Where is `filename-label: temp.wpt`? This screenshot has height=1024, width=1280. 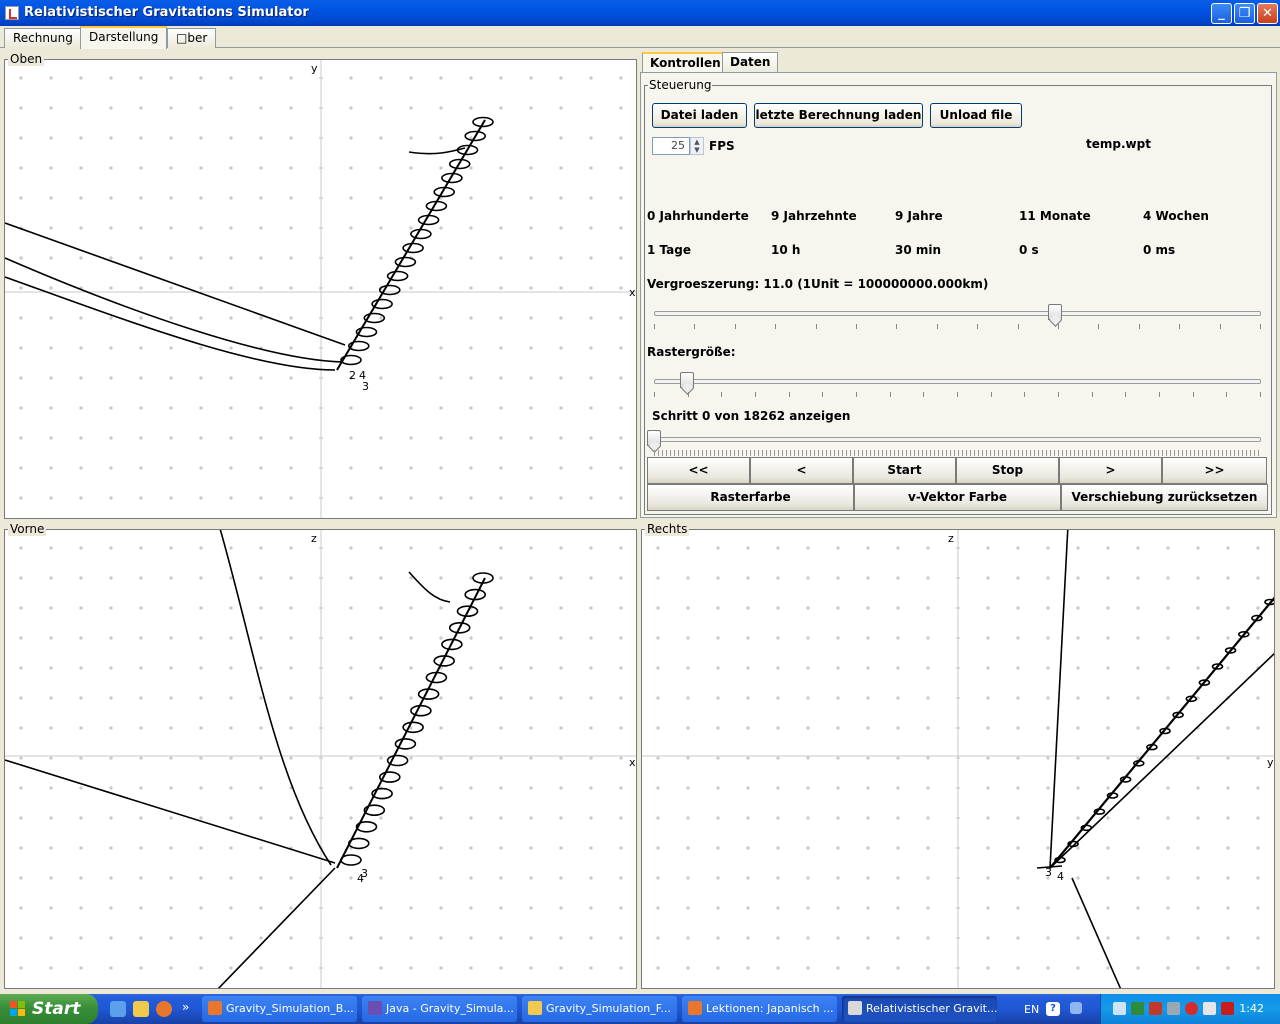 filename-label: temp.wpt is located at coordinates (1118, 144).